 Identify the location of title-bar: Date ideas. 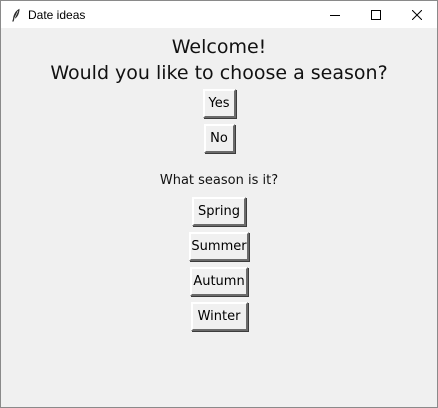
(219, 14).